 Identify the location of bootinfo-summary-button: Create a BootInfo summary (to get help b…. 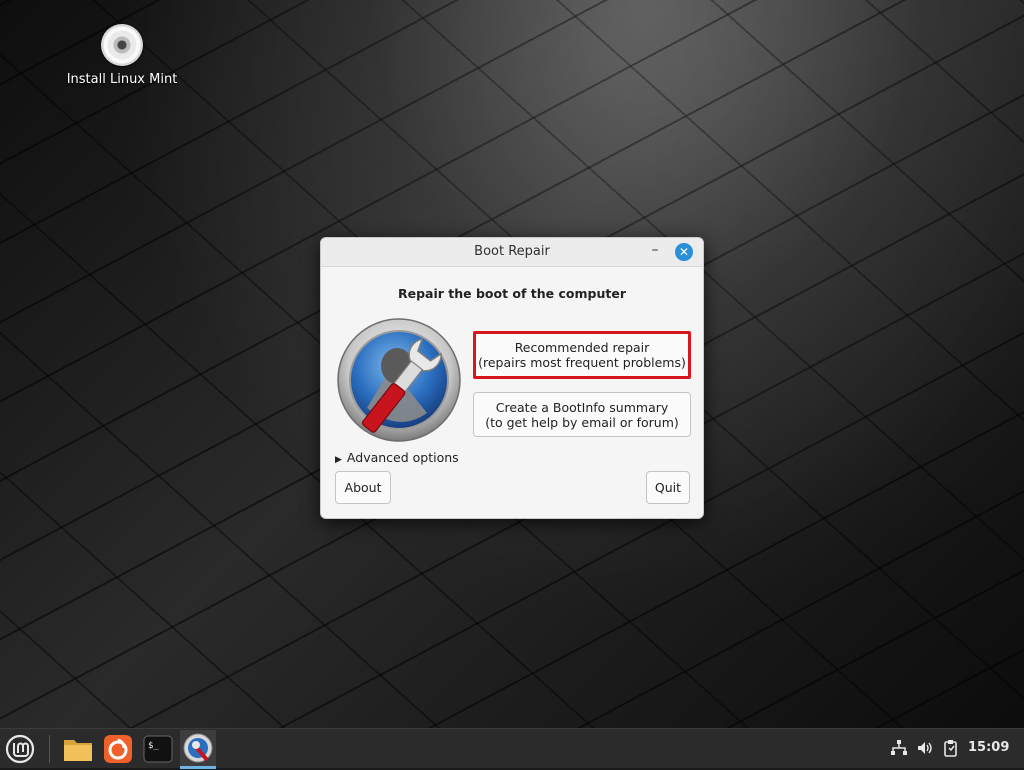
(582, 414).